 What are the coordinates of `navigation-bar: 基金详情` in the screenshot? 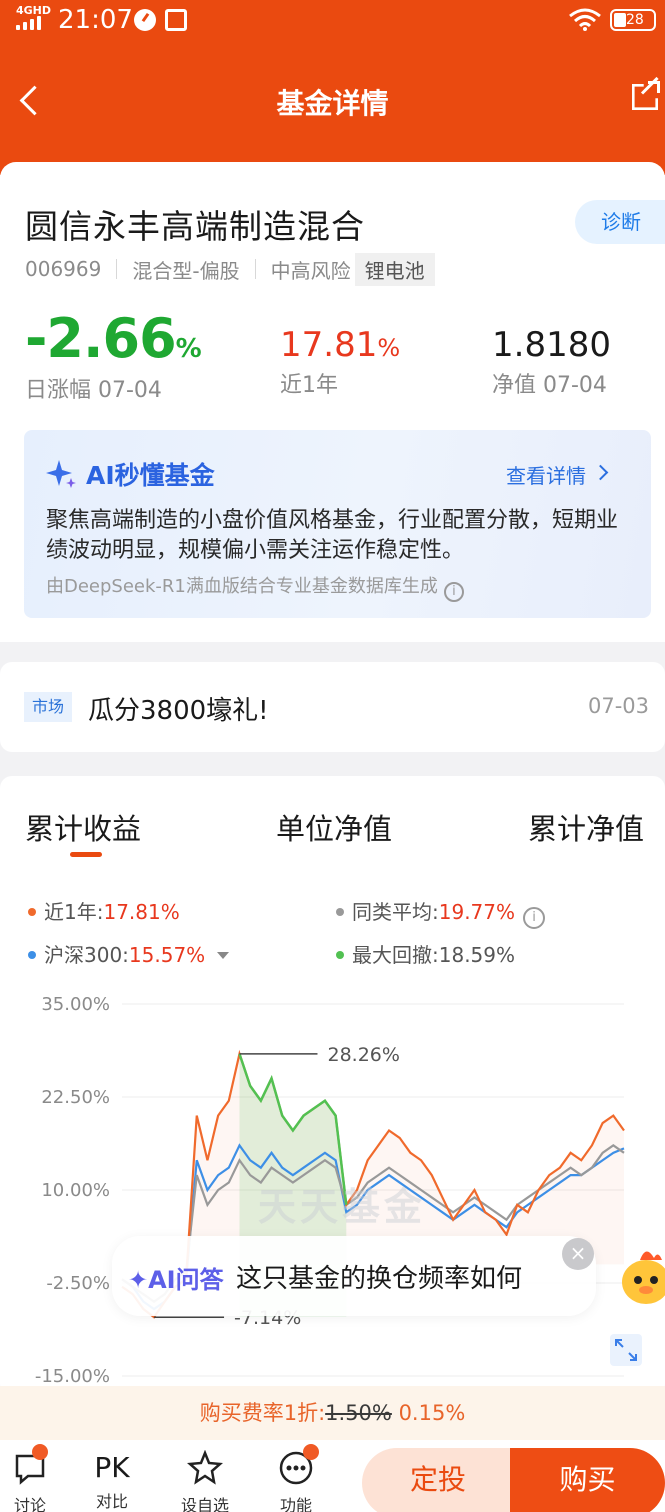 It's located at (332, 100).